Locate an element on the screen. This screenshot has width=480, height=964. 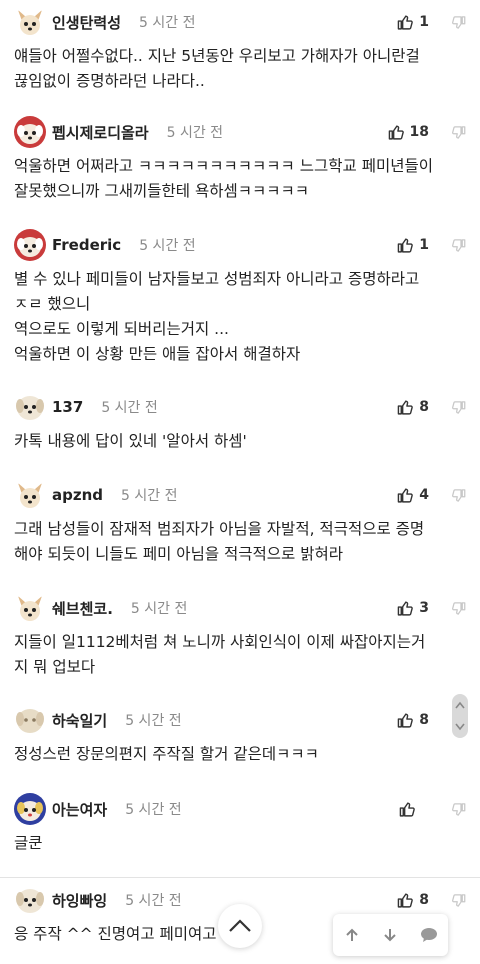
like-count: 3 is located at coordinates (424, 608).